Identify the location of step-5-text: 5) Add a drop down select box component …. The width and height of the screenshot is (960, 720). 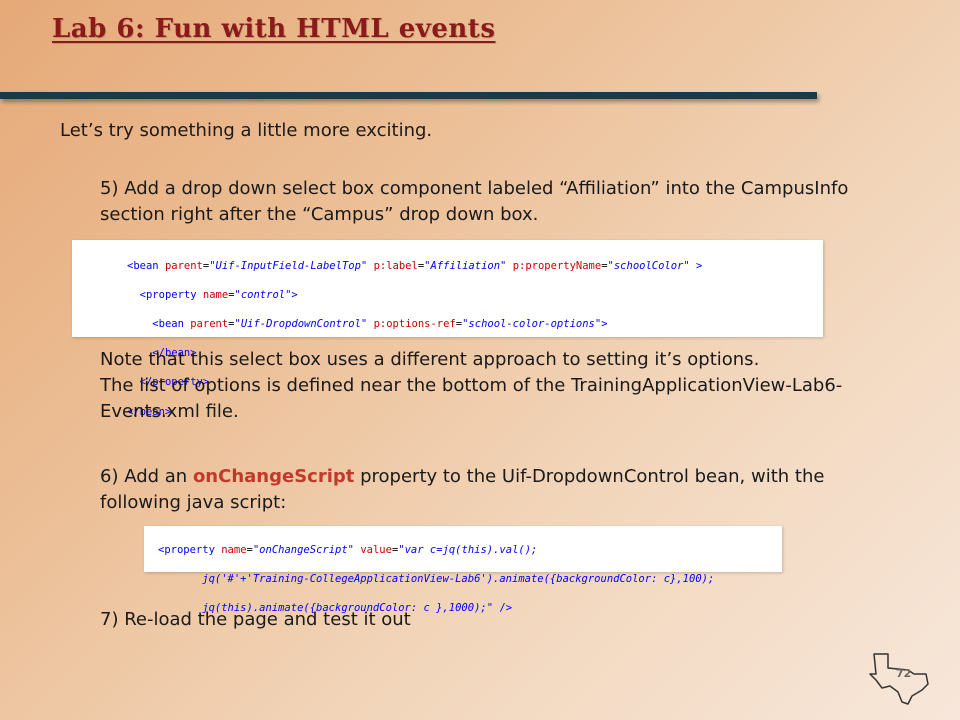
(474, 201).